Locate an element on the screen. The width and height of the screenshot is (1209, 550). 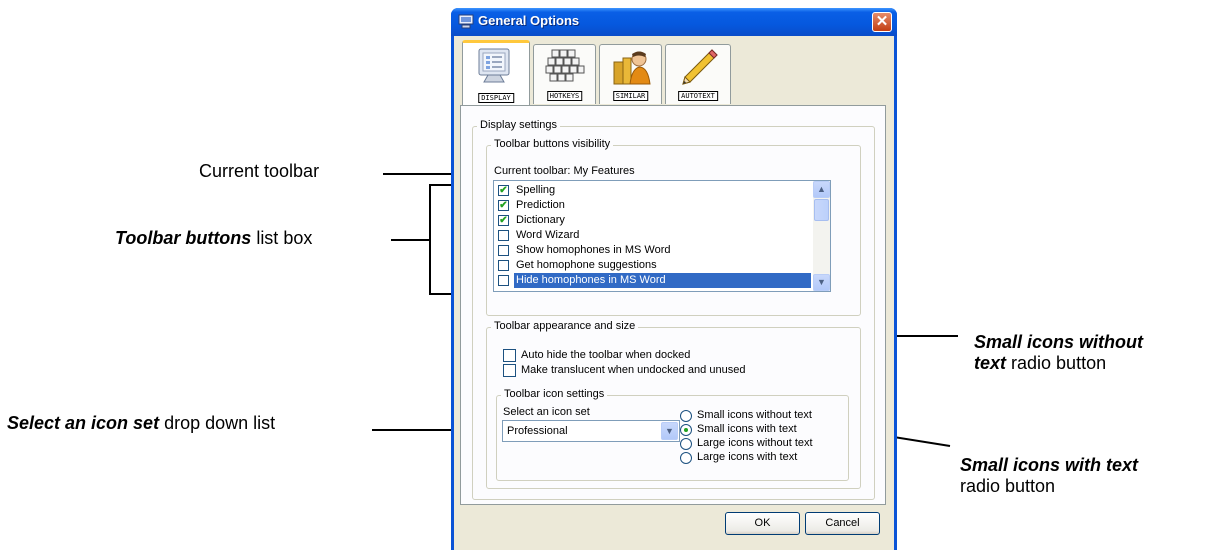
tab-similar-label: SIMILAR is located at coordinates (630, 96).